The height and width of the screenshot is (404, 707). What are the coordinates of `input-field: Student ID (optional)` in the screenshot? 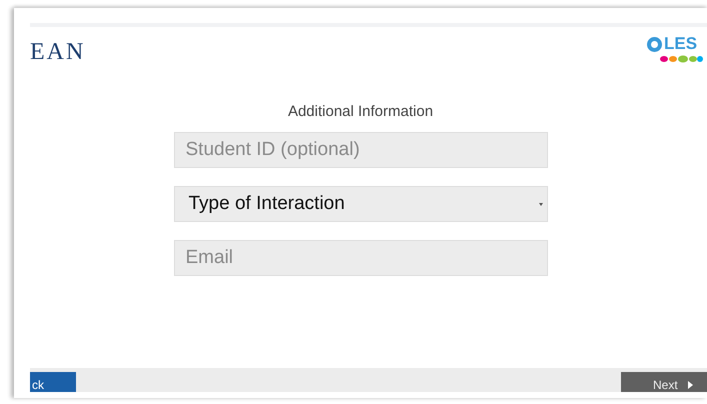 It's located at (361, 150).